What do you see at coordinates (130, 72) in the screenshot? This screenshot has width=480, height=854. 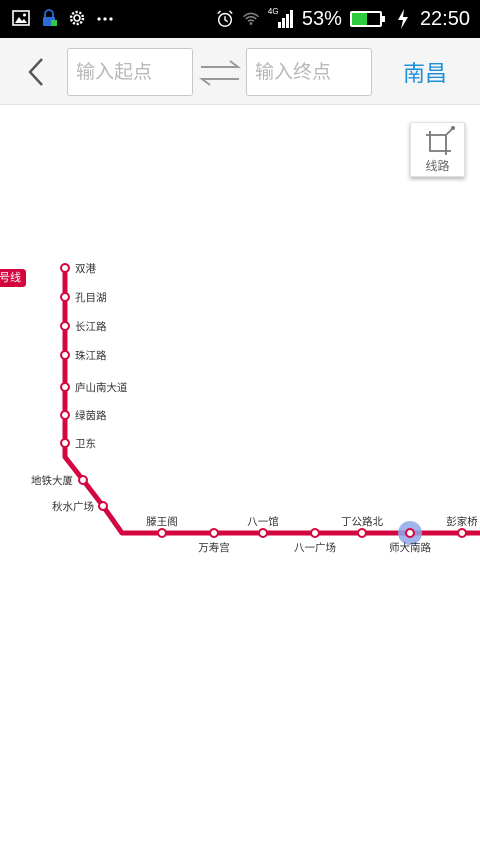 I see `start-point-input` at bounding box center [130, 72].